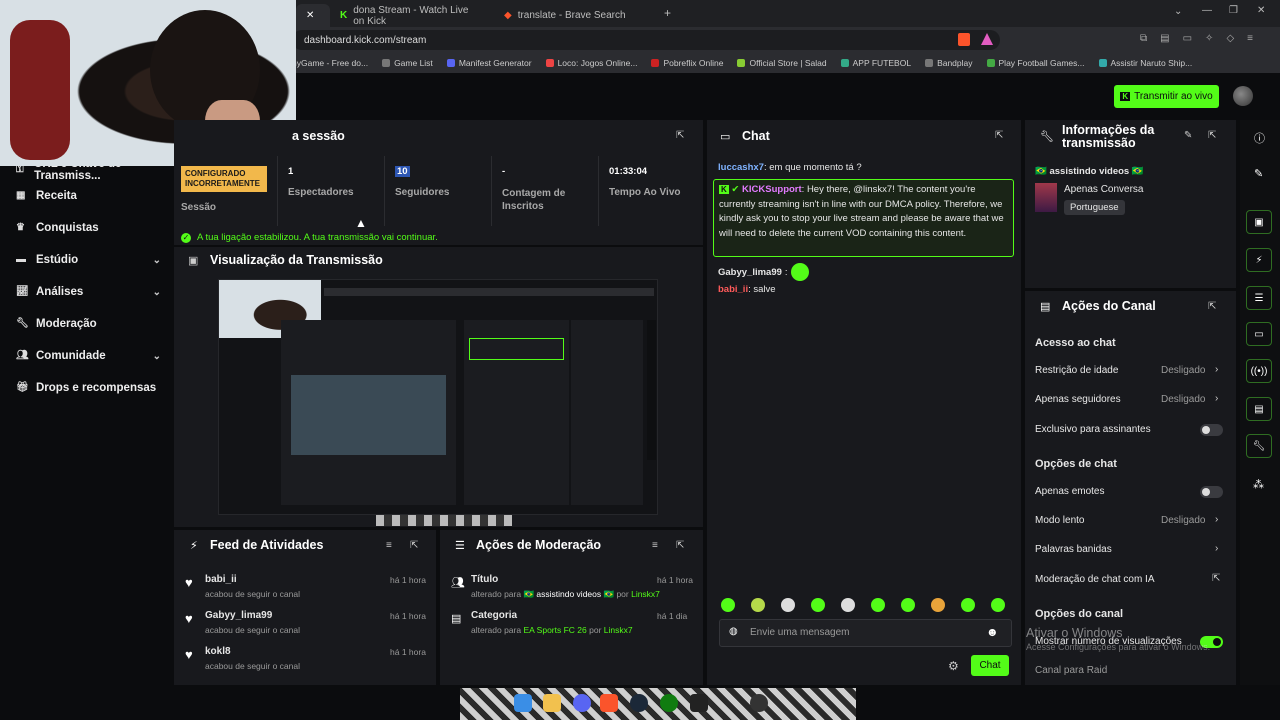  Describe the element at coordinates (1259, 409) in the screenshot. I see `rail-channel-actions-button: ▤` at that location.